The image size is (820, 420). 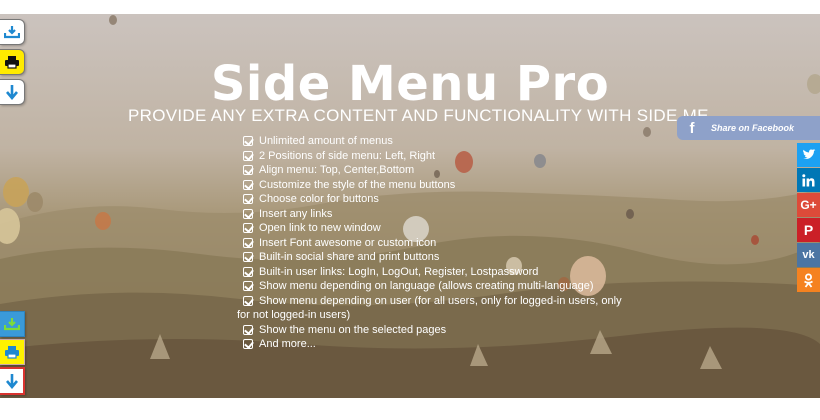 What do you see at coordinates (337, 170) in the screenshot?
I see `feature-text: Align menu: Top, Center,Bottom` at bounding box center [337, 170].